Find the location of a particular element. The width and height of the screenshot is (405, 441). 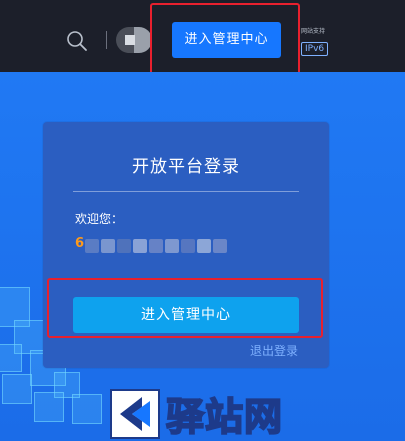

username-text: 6 is located at coordinates (80, 243).